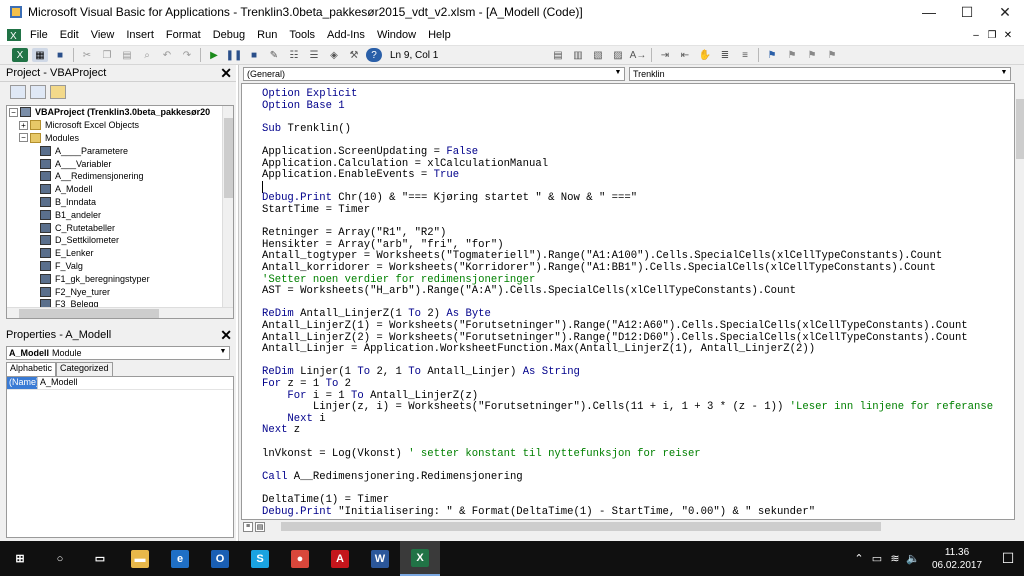  Describe the element at coordinates (685, 55) in the screenshot. I see `outdent-icon: ⇤` at that location.